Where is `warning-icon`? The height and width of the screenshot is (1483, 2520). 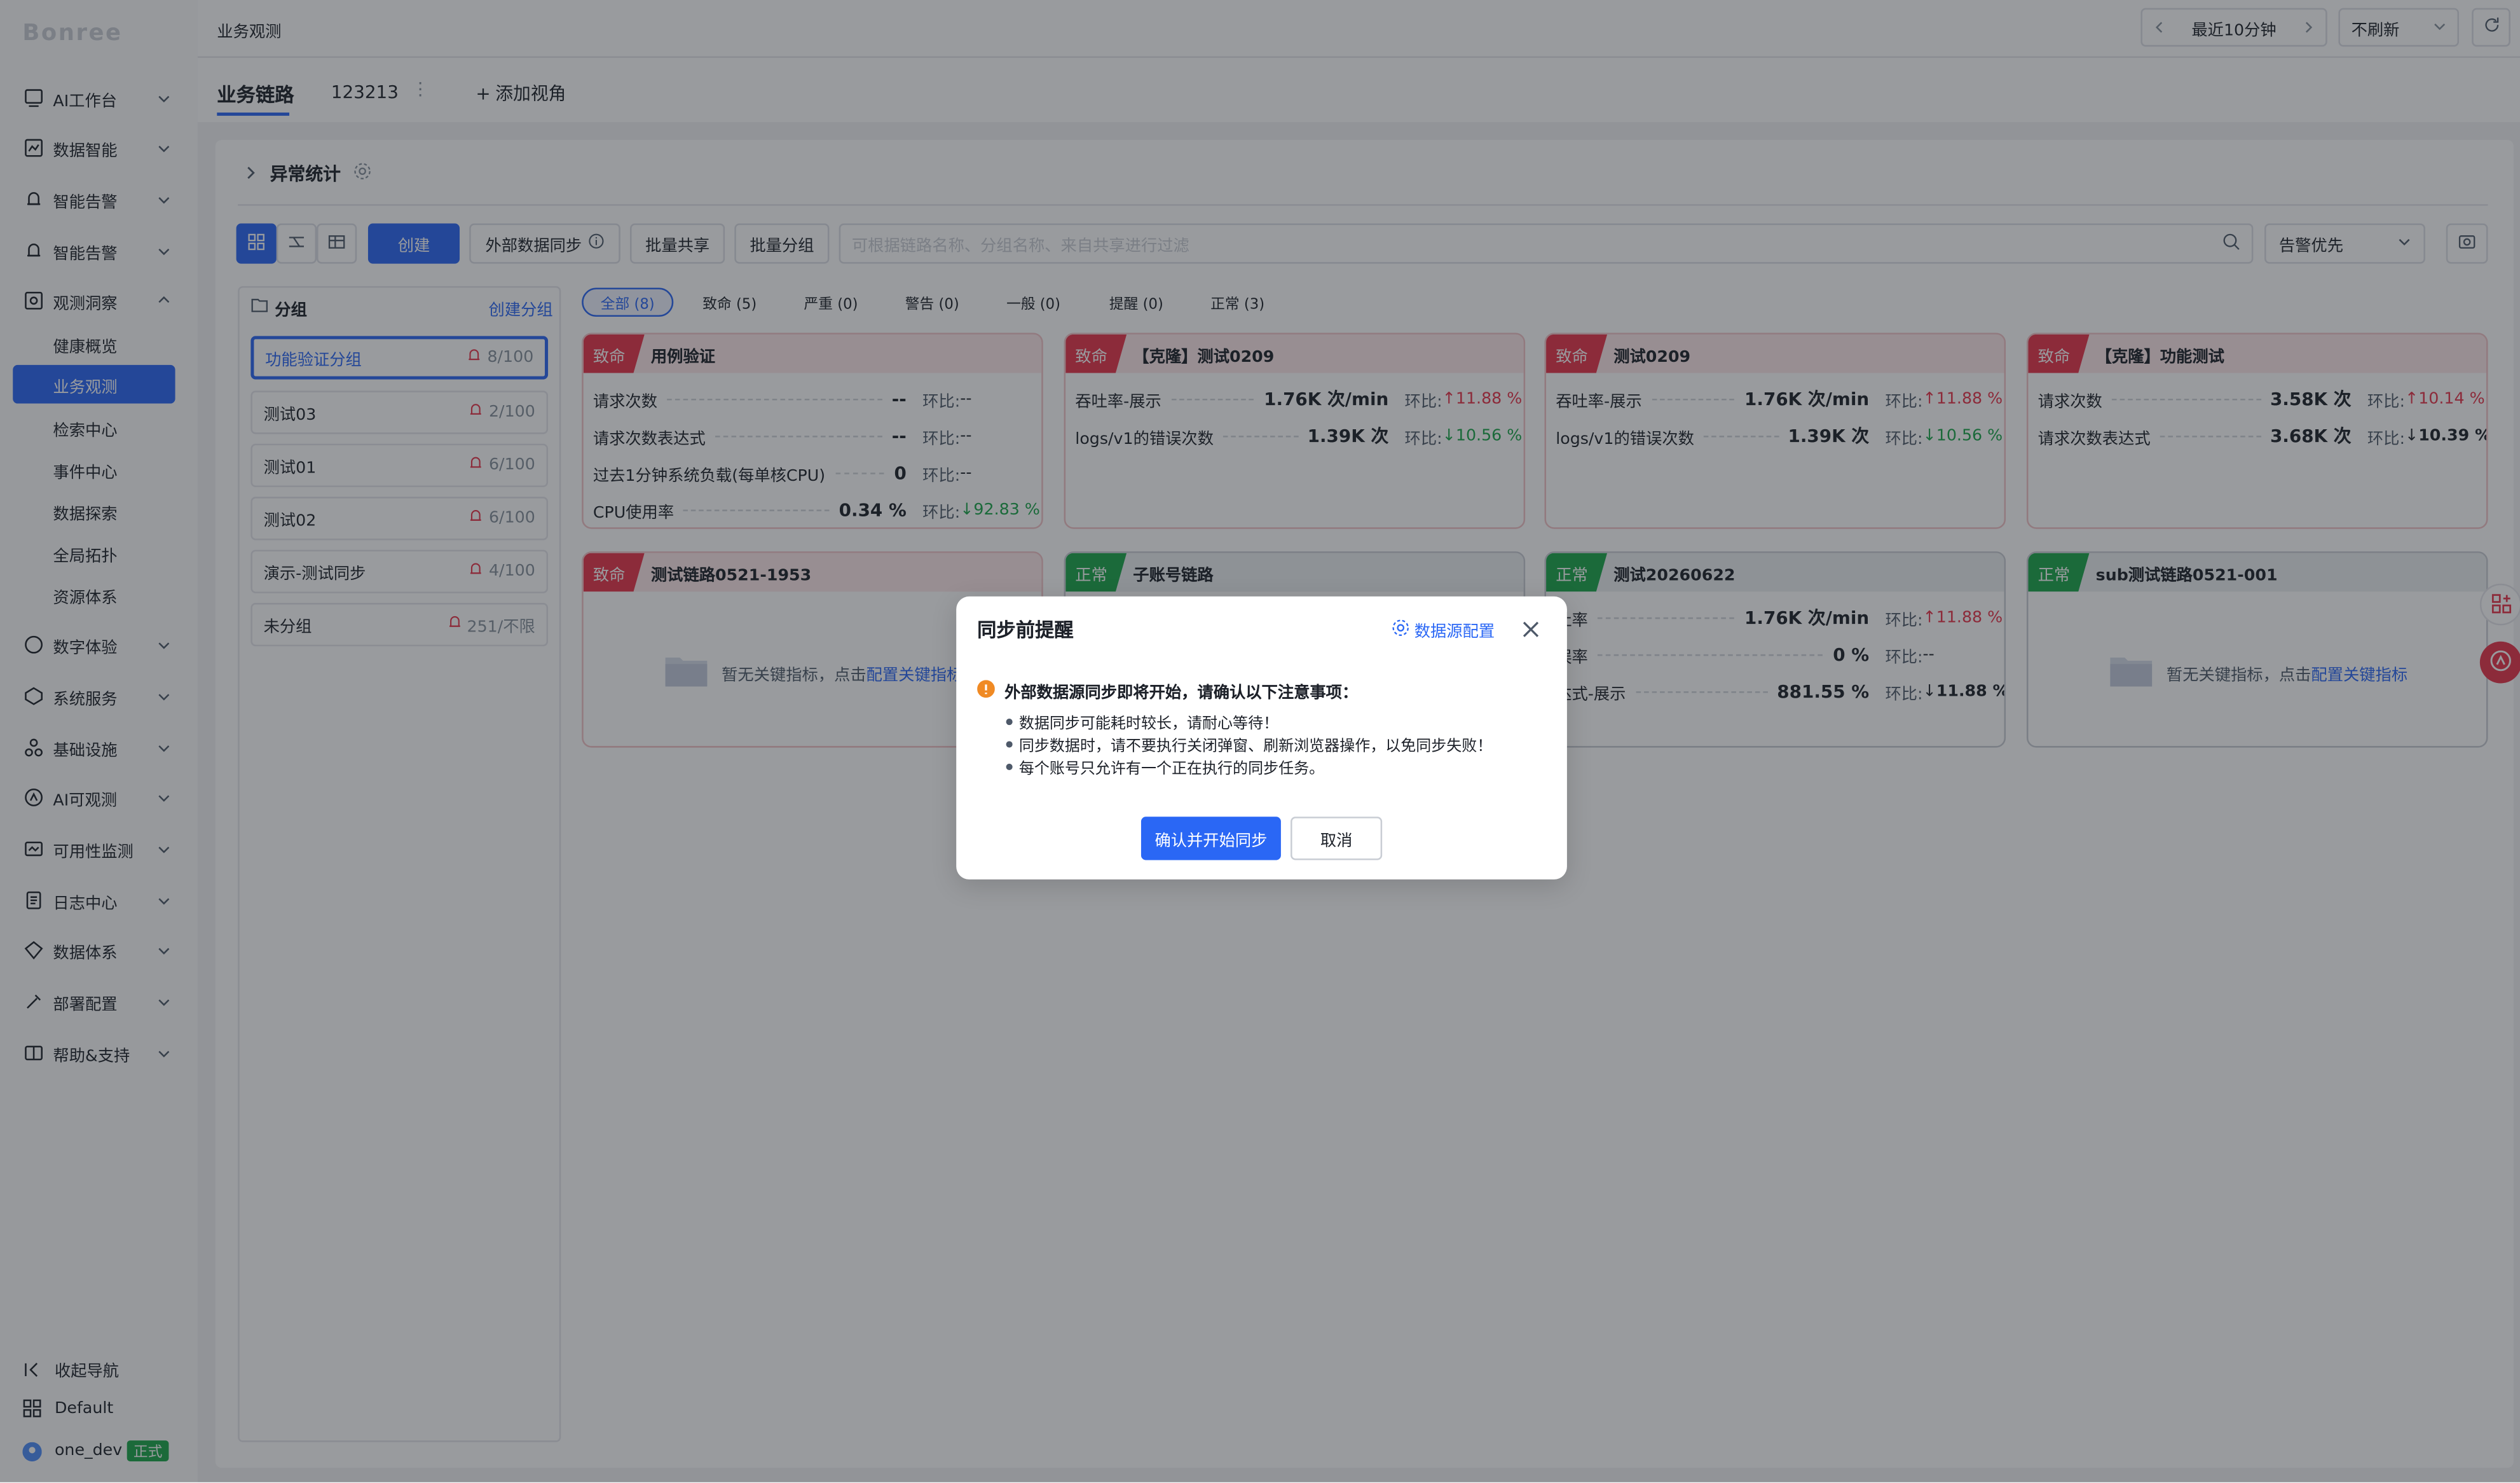 warning-icon is located at coordinates (986, 690).